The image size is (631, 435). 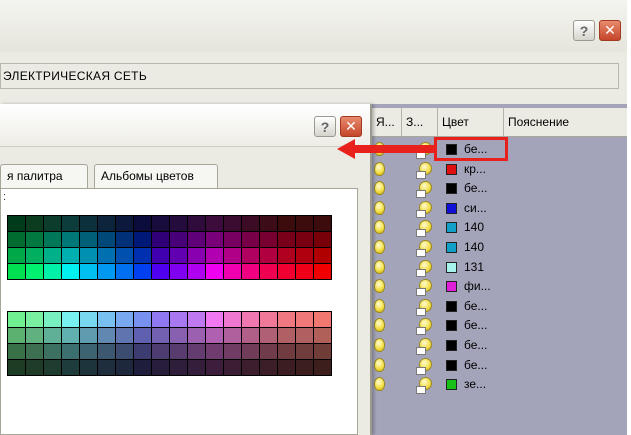 What do you see at coordinates (474, 267) in the screenshot?
I see `color-name: 131` at bounding box center [474, 267].